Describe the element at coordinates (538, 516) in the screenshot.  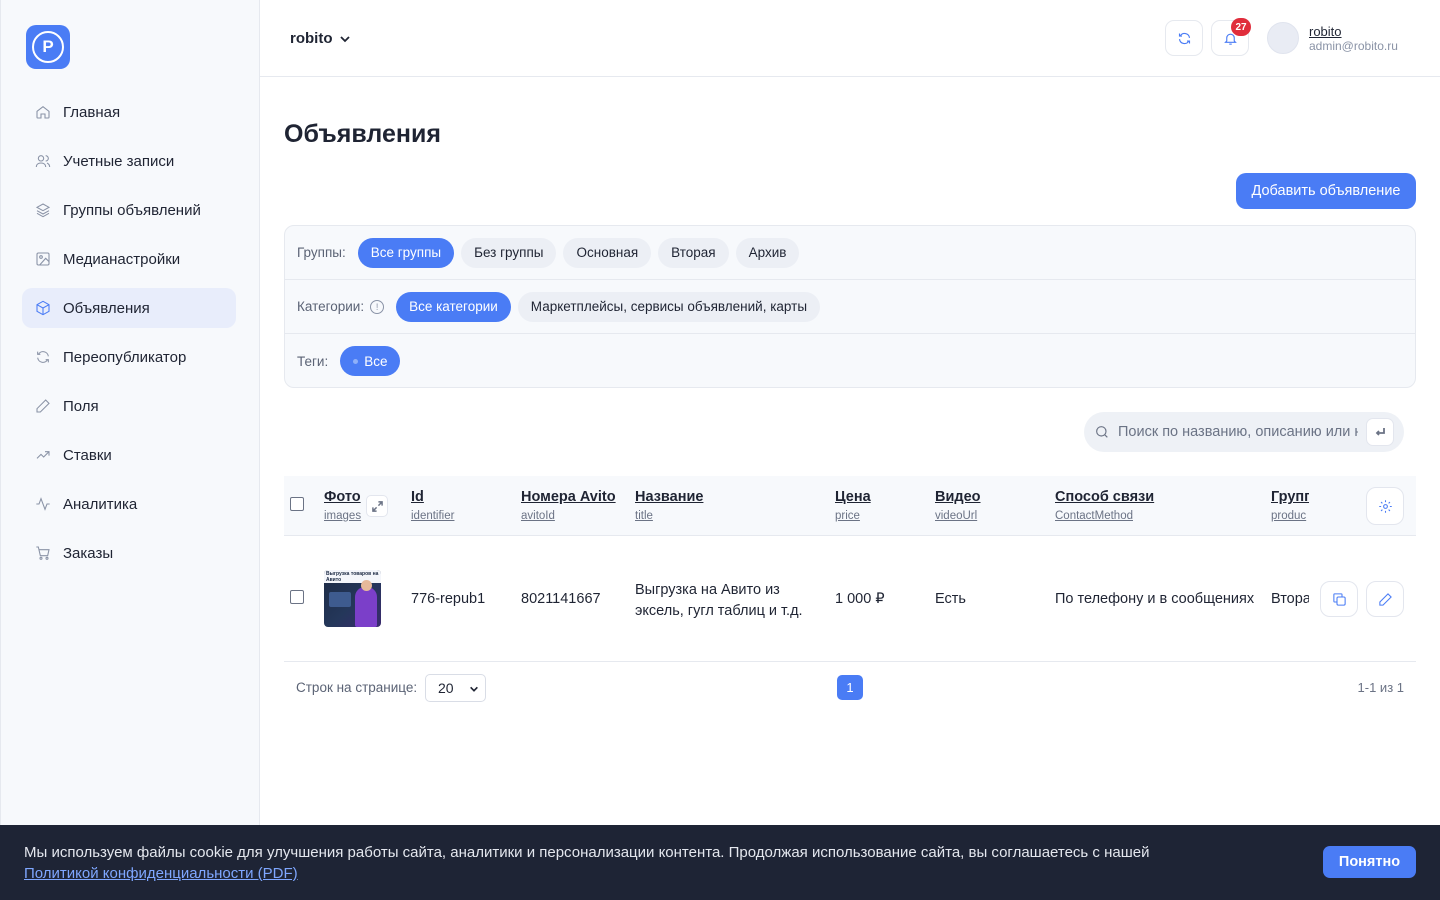
I see `column-key: avitoId` at that location.